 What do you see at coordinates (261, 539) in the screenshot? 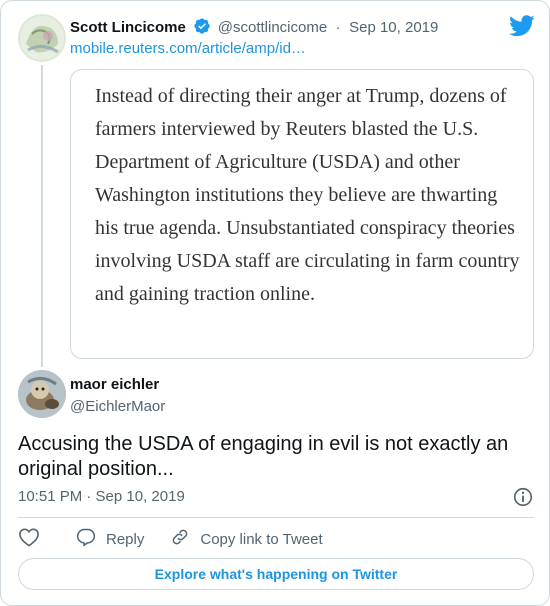
I see `copy-link-label: Copy link to Tweet` at bounding box center [261, 539].